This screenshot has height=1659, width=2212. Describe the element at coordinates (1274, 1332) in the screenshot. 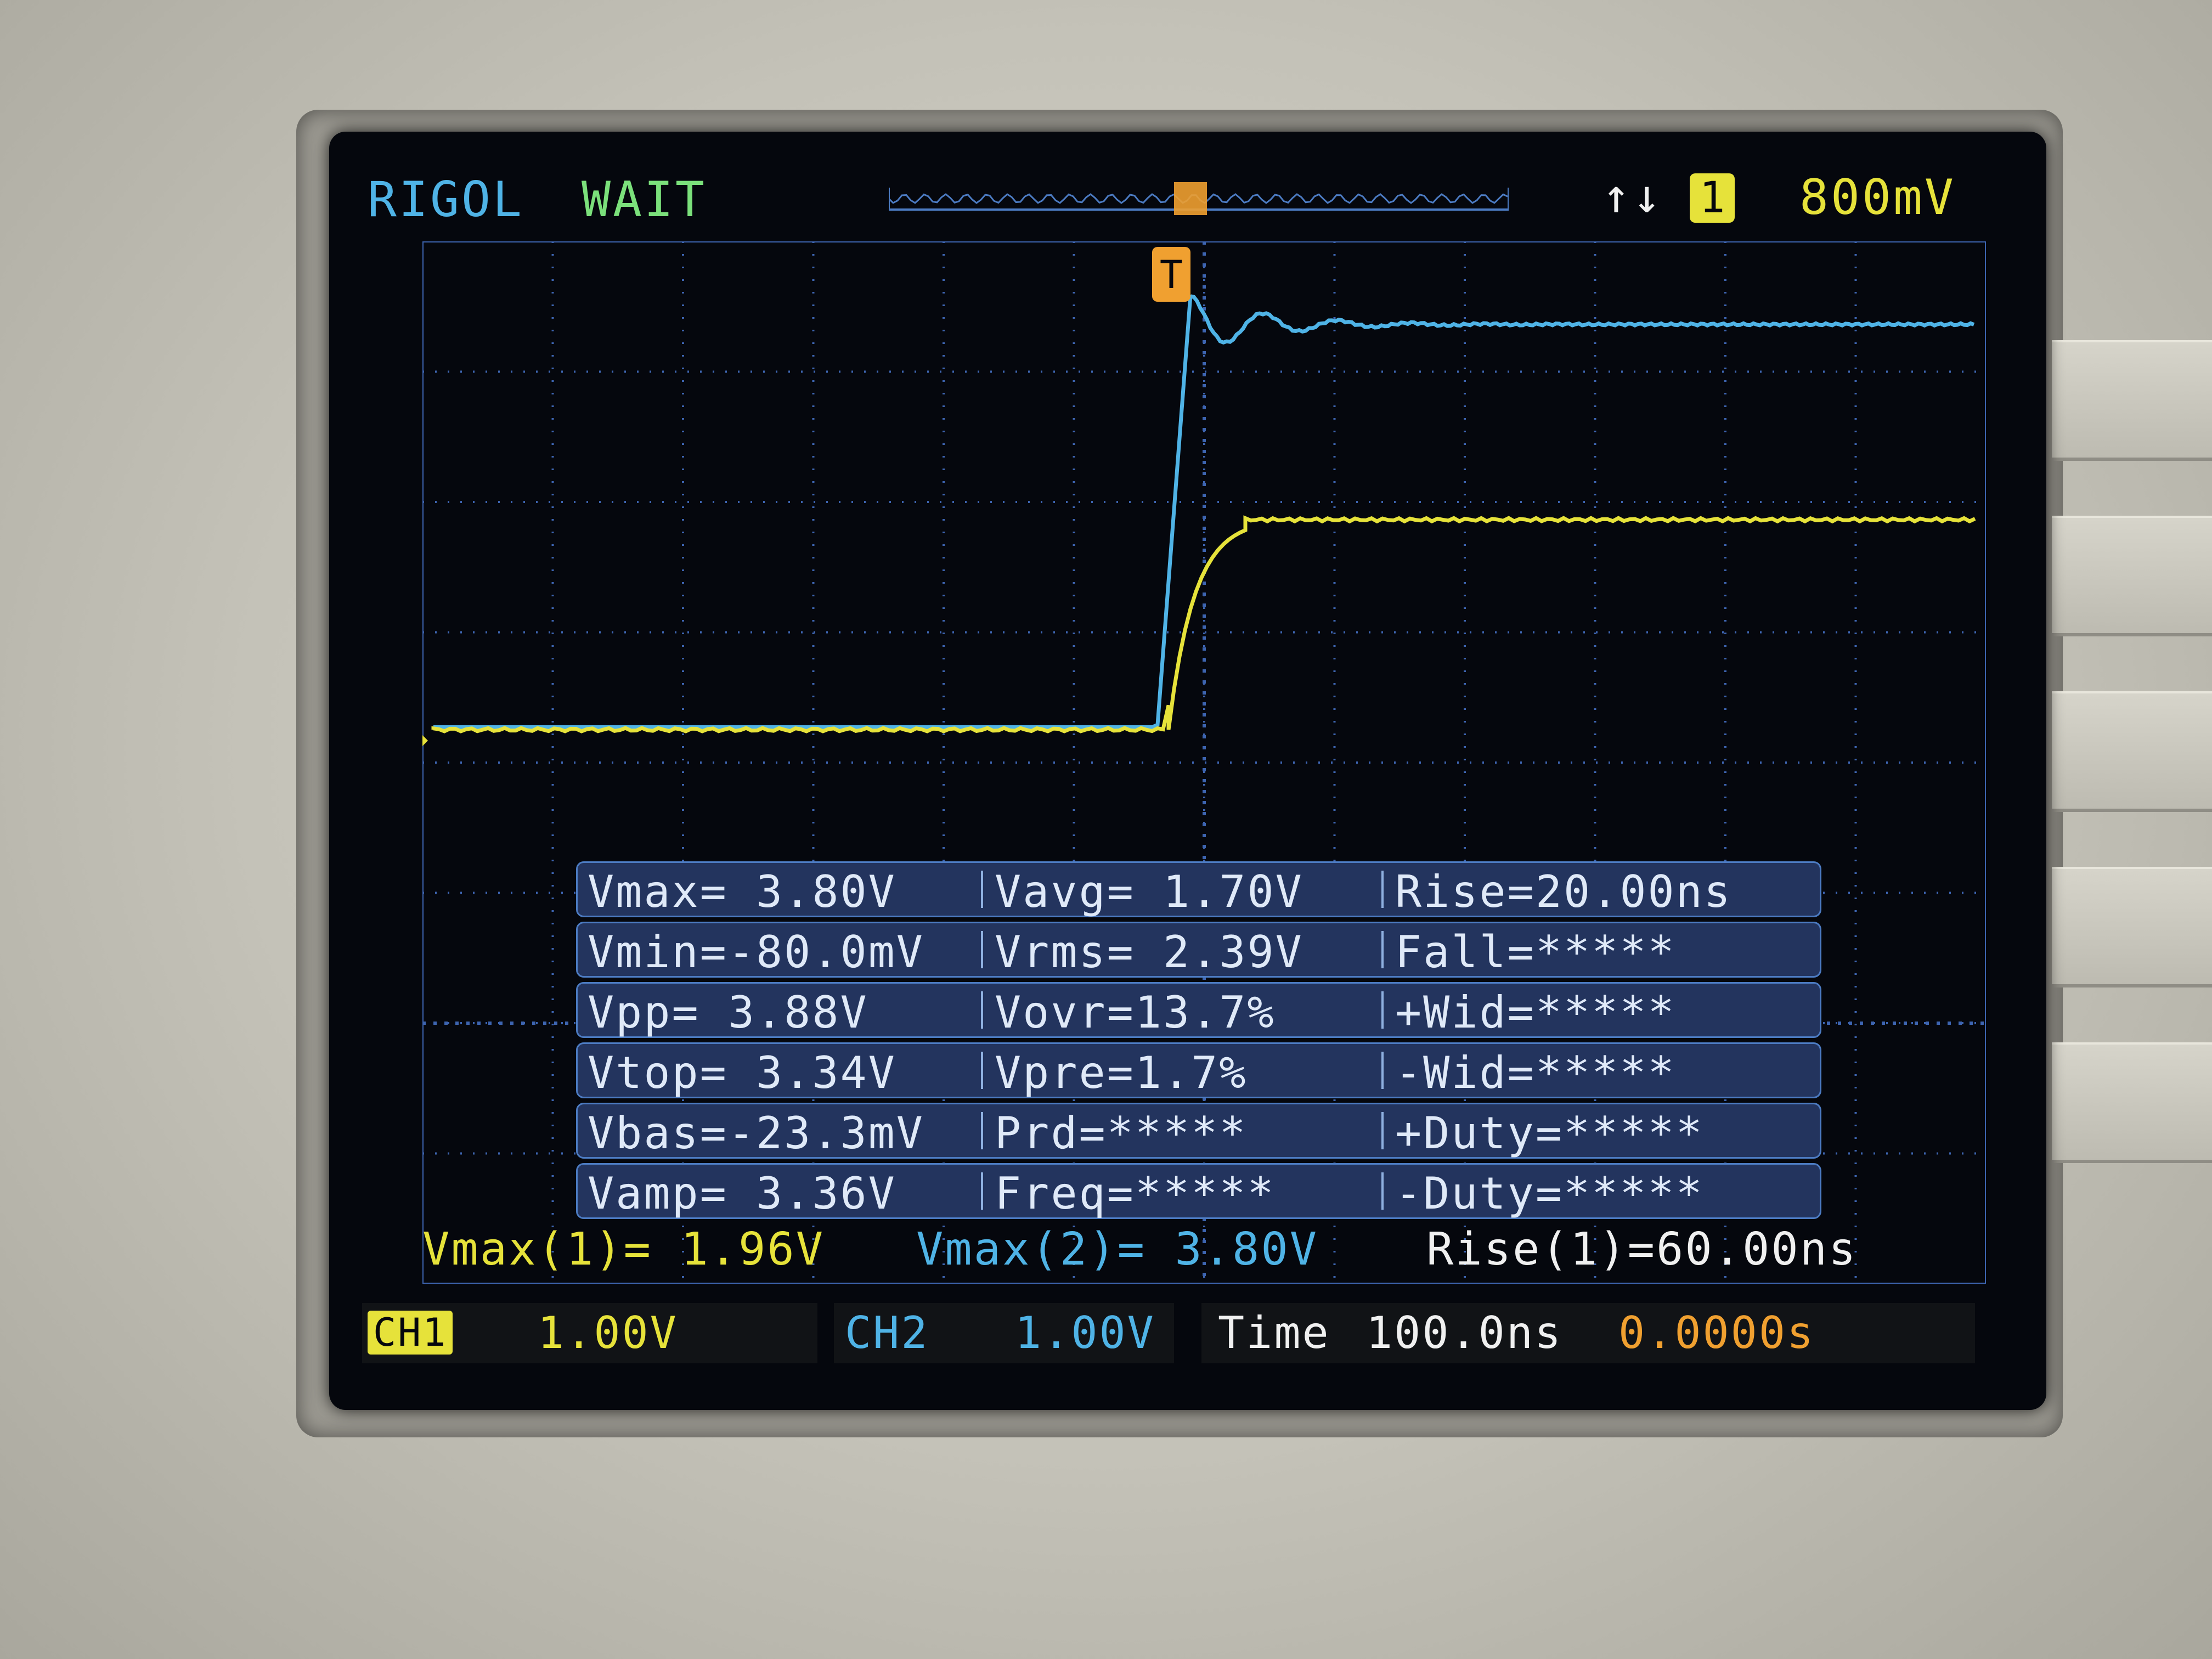

I see `time-label: Time` at that location.